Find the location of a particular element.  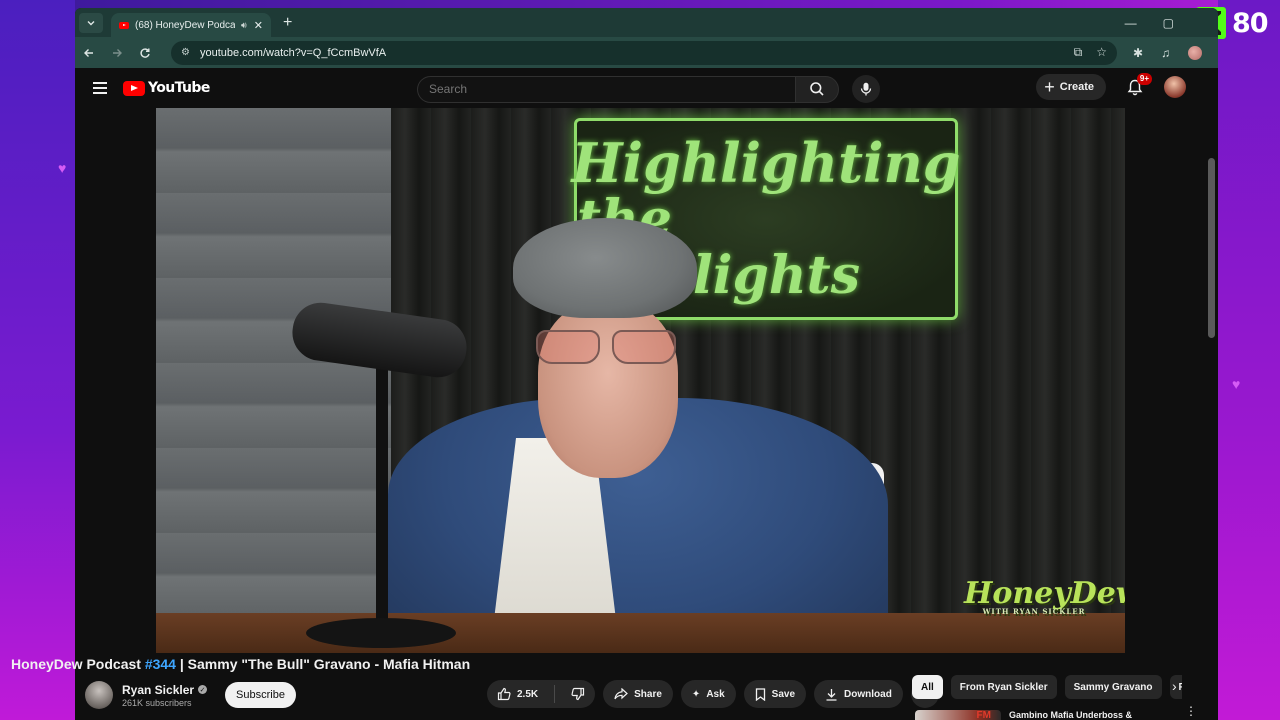

save-button: Save is located at coordinates (775, 694).